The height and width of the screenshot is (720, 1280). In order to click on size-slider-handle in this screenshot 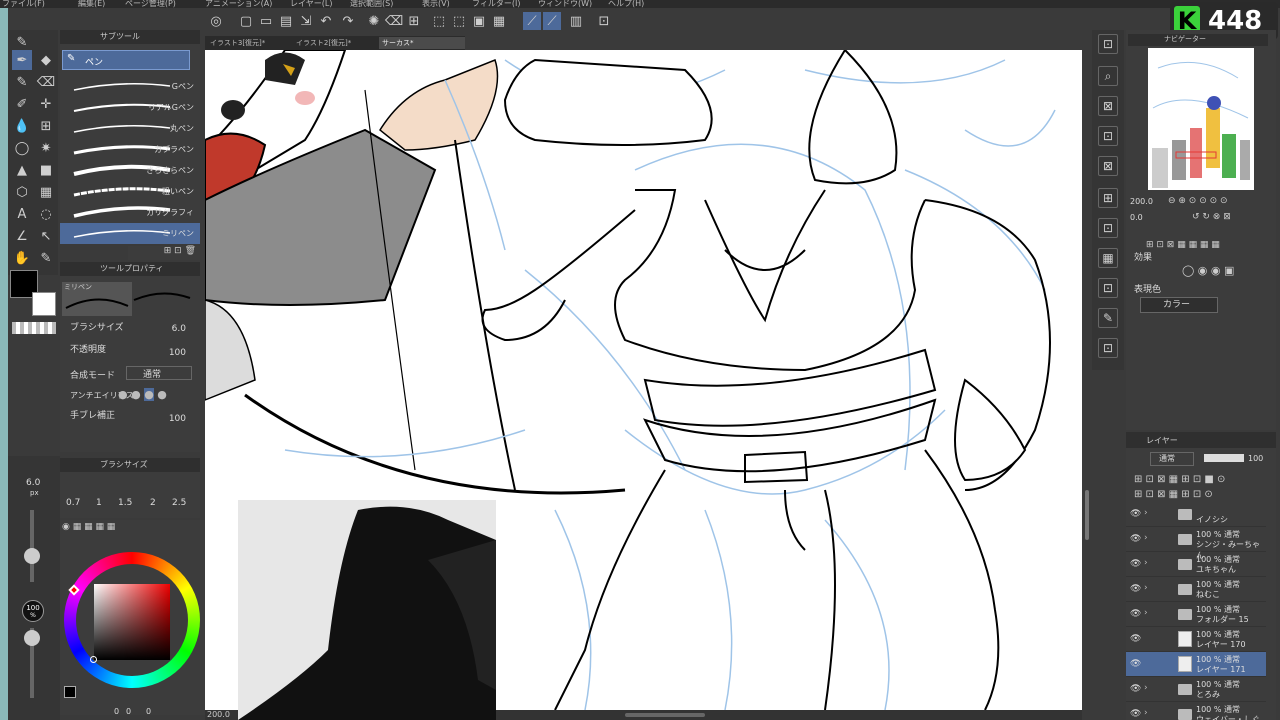, I will do `click(32, 556)`.